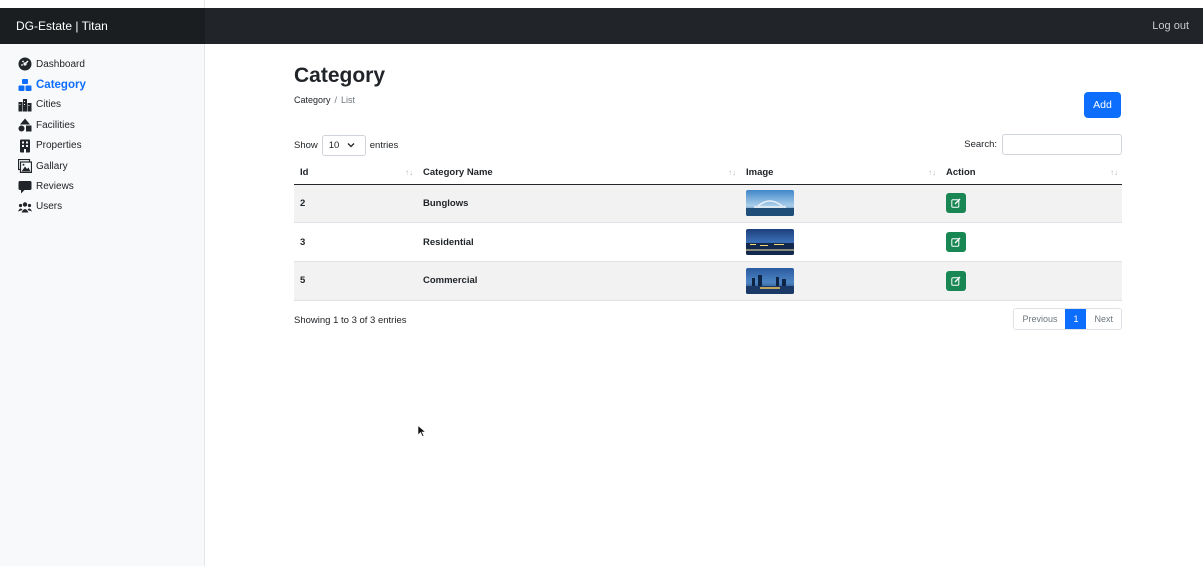 The width and height of the screenshot is (1203, 566). What do you see at coordinates (312, 100) in the screenshot?
I see `breadcrumb-item-category: Category` at bounding box center [312, 100].